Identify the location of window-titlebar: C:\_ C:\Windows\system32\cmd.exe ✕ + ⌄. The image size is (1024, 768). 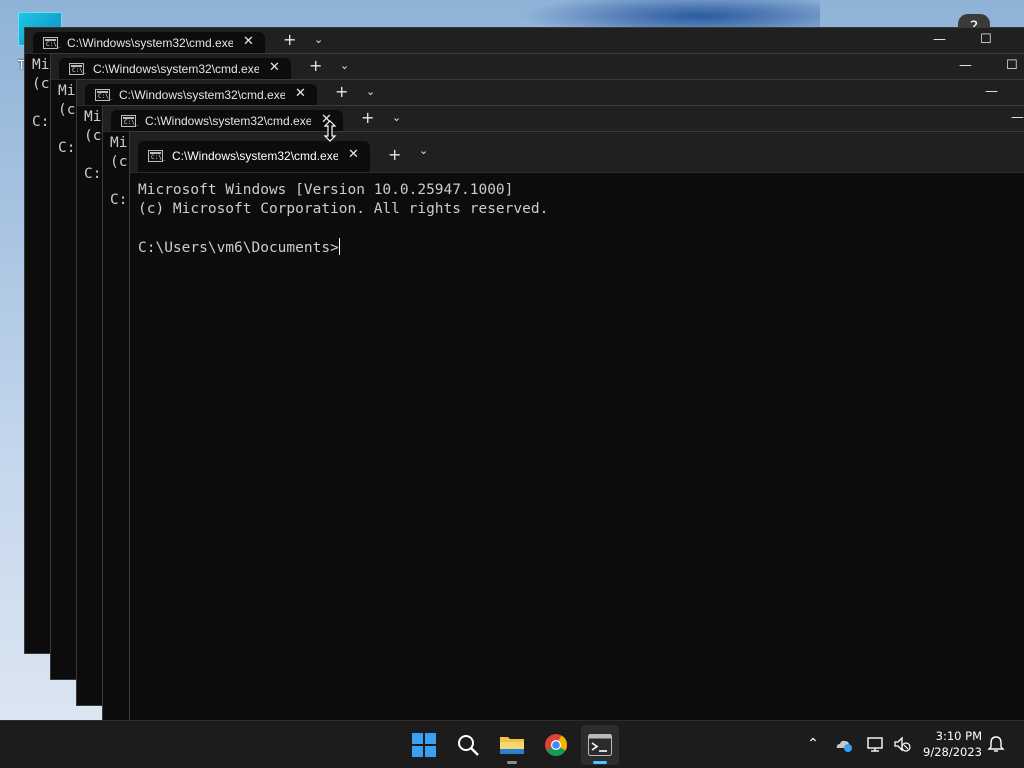
(577, 152).